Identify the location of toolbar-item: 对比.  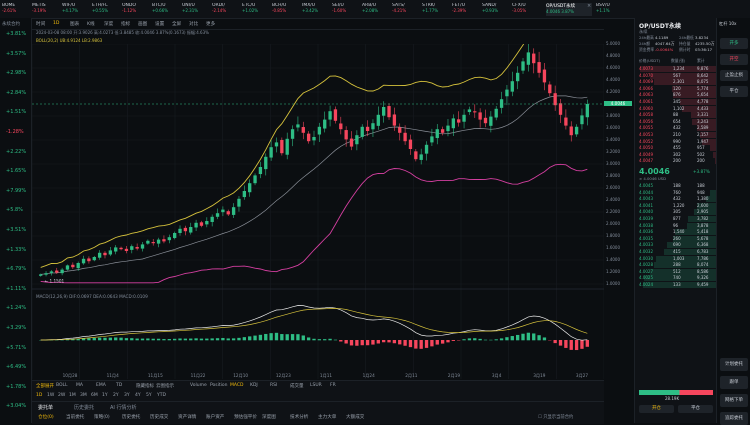
(193, 24).